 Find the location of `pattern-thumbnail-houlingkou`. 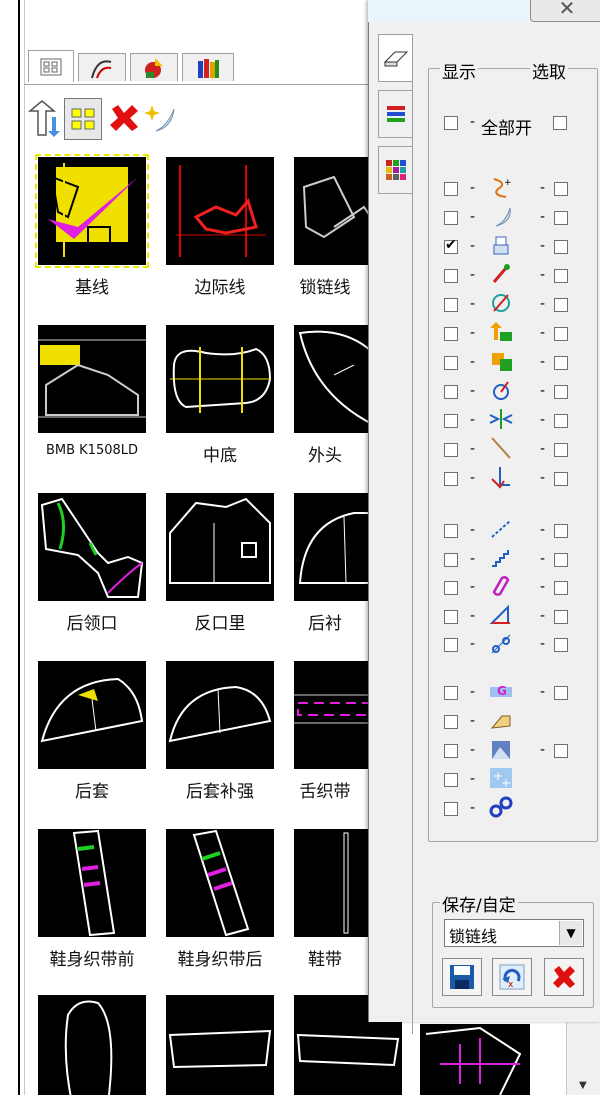

pattern-thumbnail-houlingkou is located at coordinates (92, 547).